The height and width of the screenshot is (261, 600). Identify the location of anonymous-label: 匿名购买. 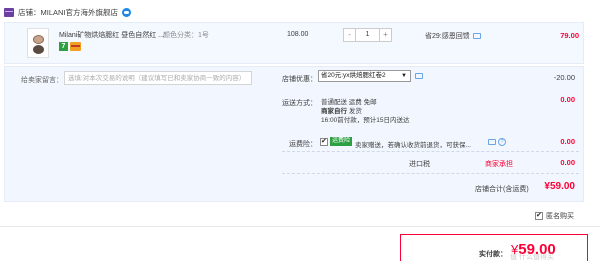
(560, 216).